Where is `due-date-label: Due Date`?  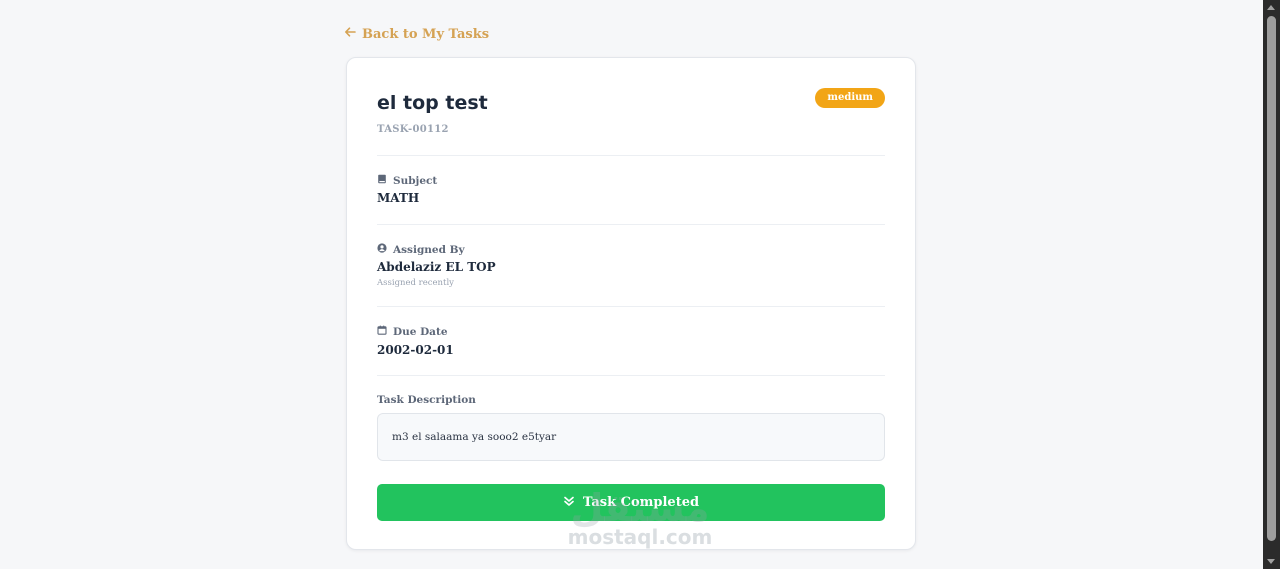
due-date-label: Due Date is located at coordinates (412, 331).